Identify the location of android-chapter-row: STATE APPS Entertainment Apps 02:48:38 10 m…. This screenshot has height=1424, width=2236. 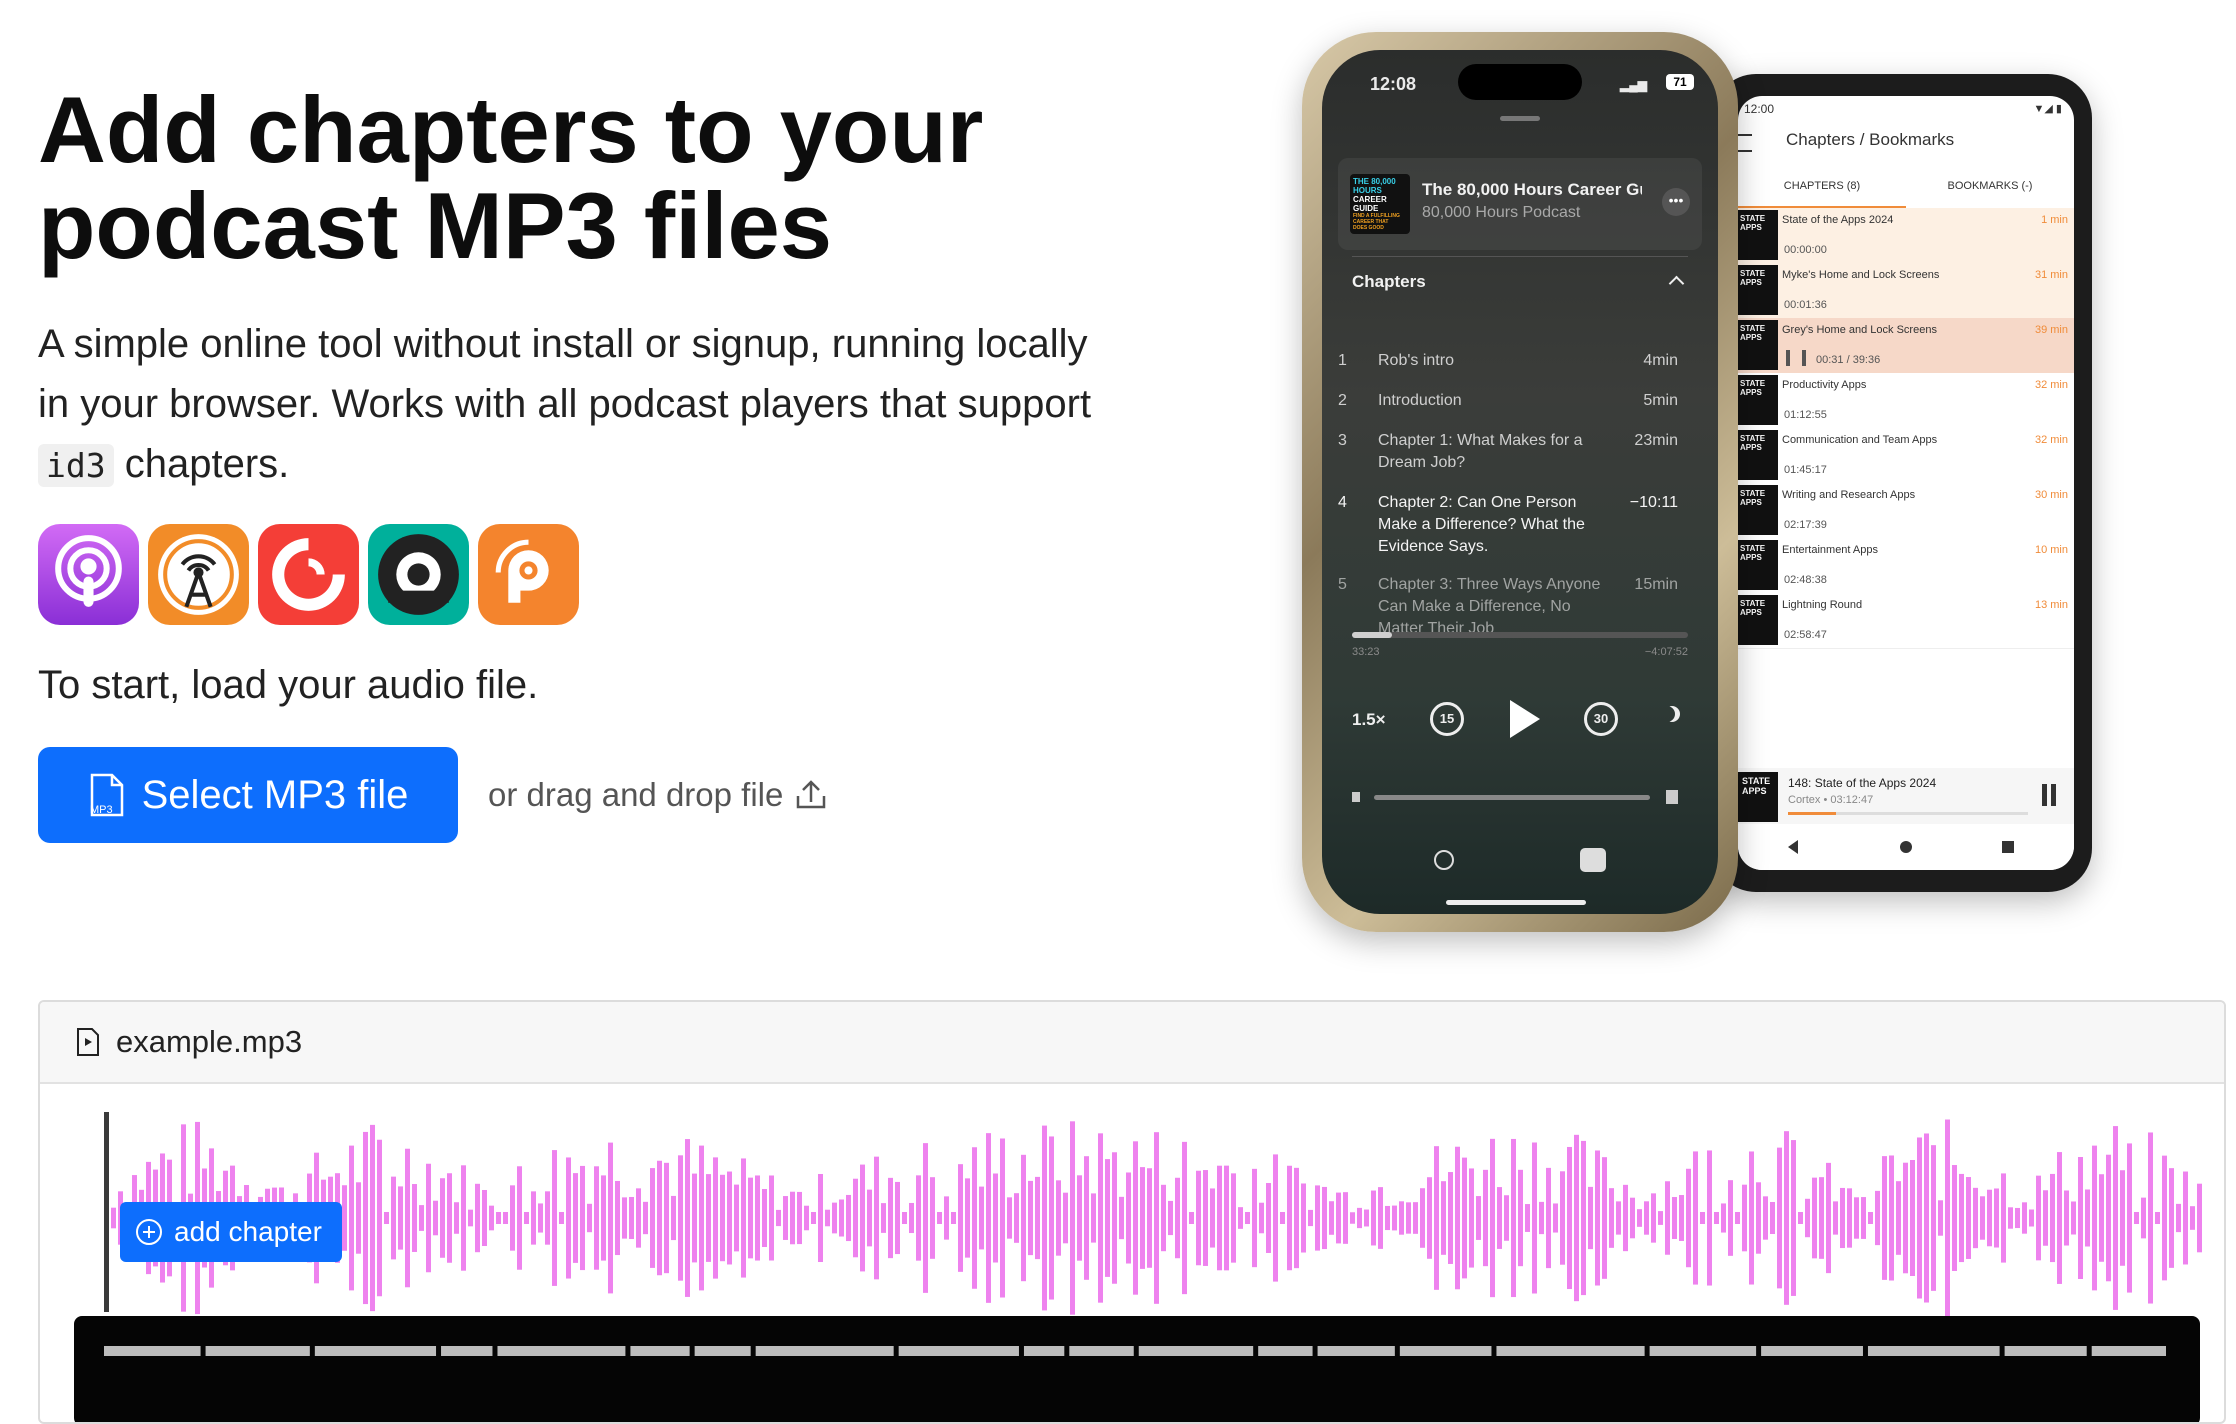
(1906, 566).